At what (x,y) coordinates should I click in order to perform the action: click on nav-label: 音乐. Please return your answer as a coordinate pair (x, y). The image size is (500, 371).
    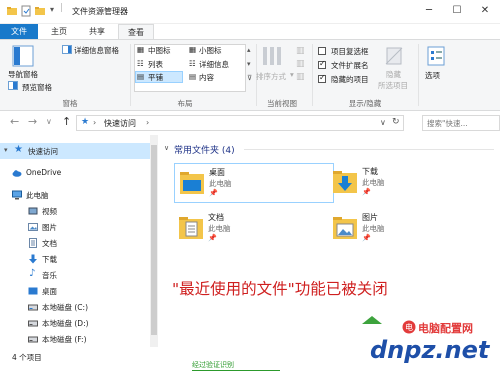
    Looking at the image, I should click on (49, 275).